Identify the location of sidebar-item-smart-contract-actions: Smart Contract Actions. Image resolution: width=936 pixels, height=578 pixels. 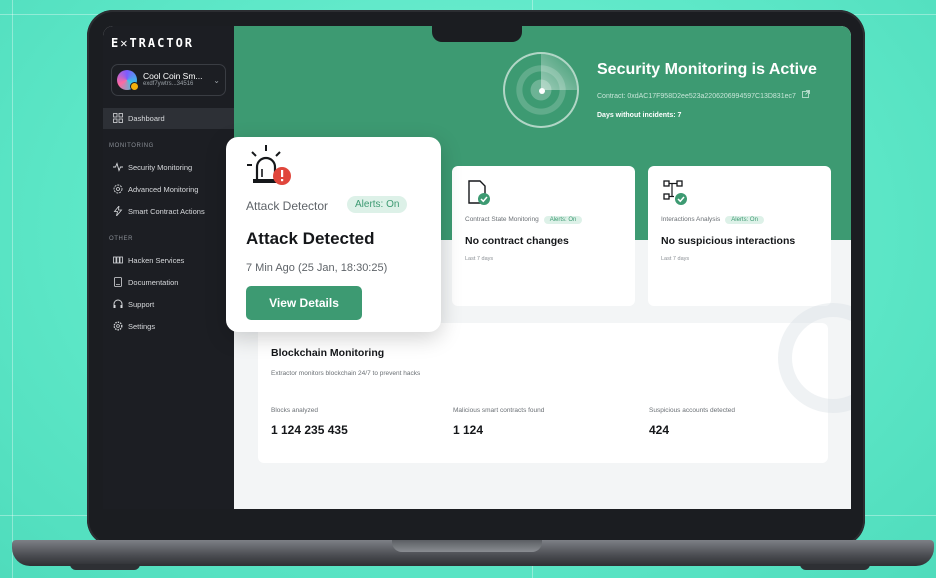
(159, 210).